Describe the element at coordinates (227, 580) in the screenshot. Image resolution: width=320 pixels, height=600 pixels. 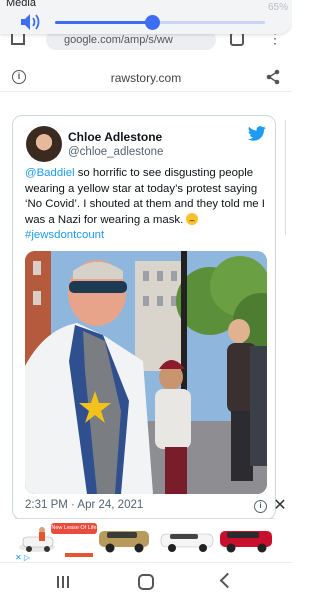
I see `back-icon` at that location.